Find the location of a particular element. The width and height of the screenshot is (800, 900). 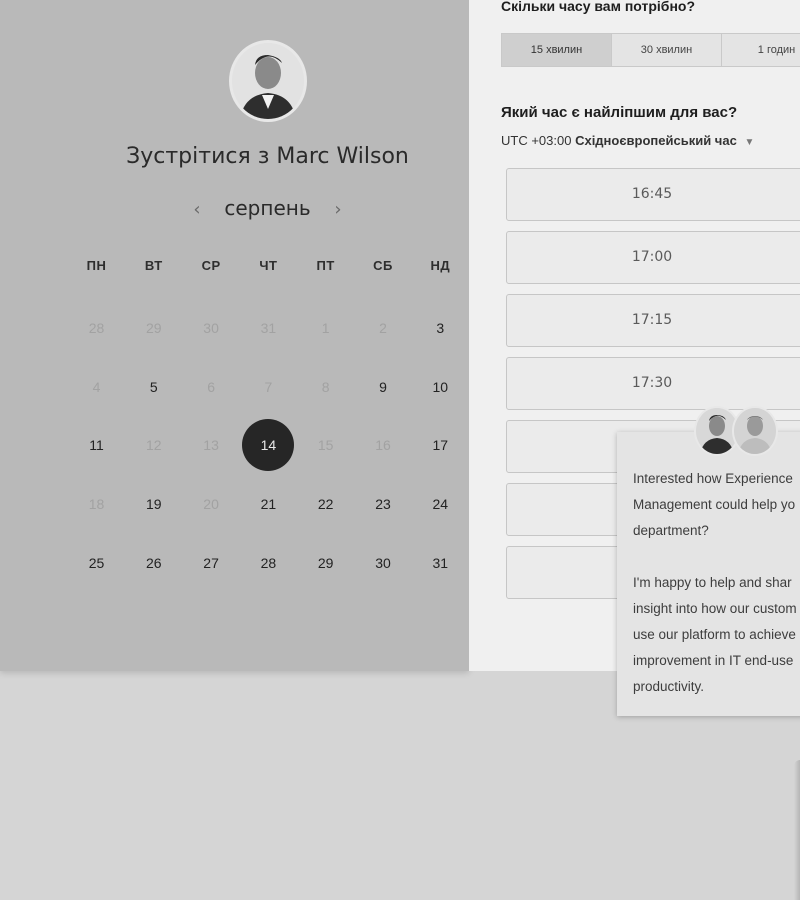

chat-avatars is located at coordinates (739, 433).